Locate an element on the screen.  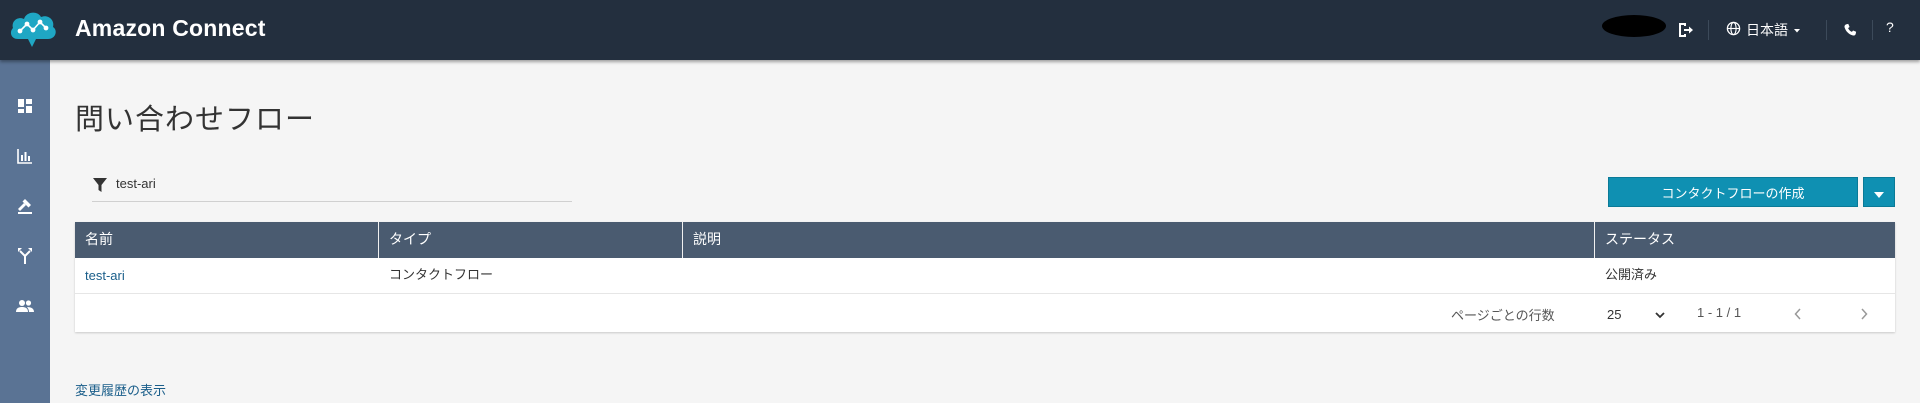
table-row: test-ari コンタクトフロー 公開済み is located at coordinates (985, 276).